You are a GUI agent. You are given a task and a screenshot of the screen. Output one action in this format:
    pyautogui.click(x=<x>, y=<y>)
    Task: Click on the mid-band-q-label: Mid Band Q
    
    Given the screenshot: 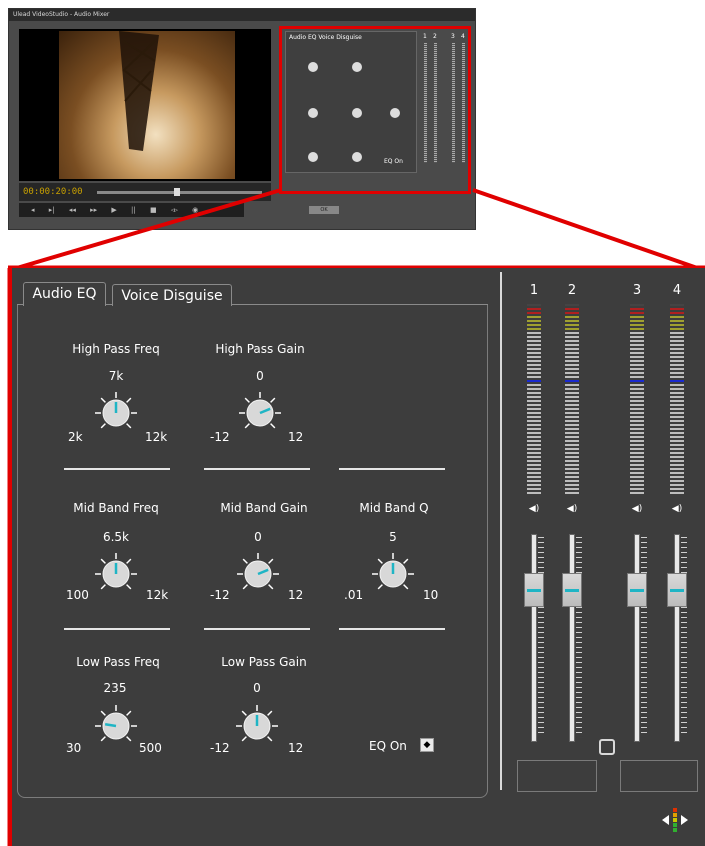 What is the action you would take?
    pyautogui.click(x=394, y=508)
    